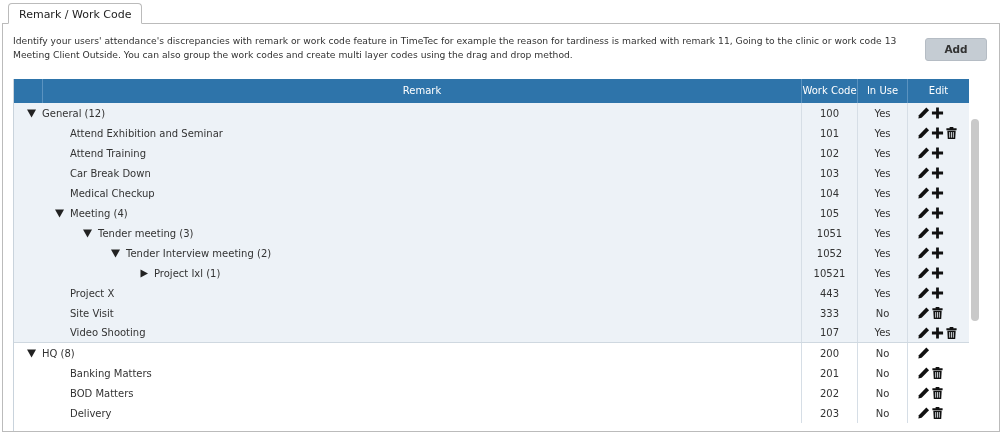  I want to click on work-code-text: 1051, so click(829, 233).